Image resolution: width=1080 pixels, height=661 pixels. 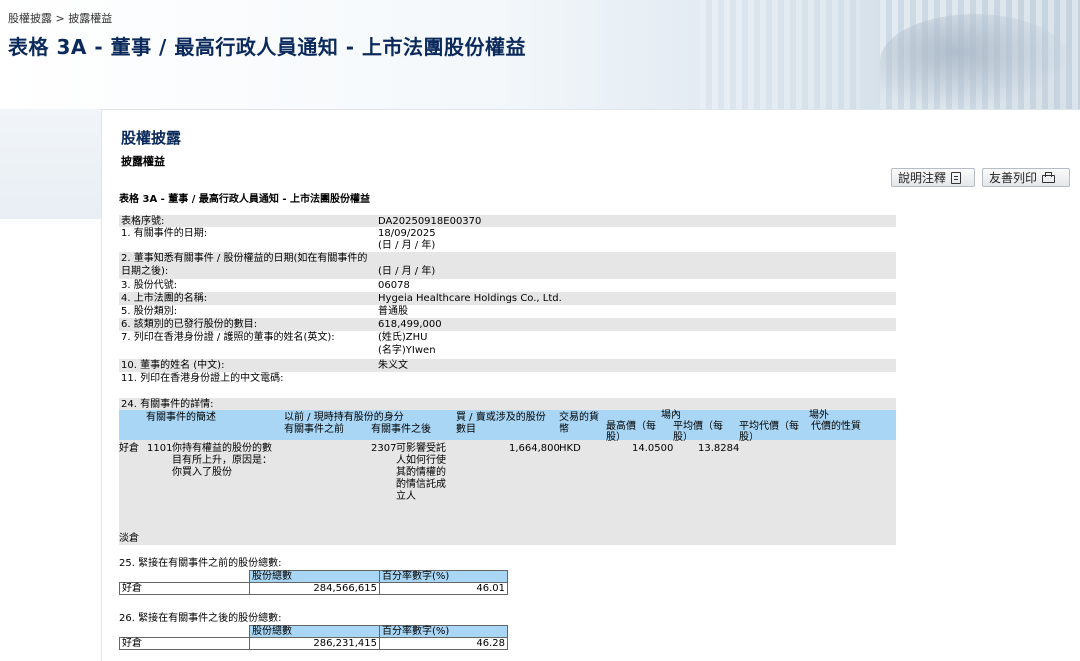 What do you see at coordinates (719, 448) in the screenshot?
I see `avg-price: 13.8284` at bounding box center [719, 448].